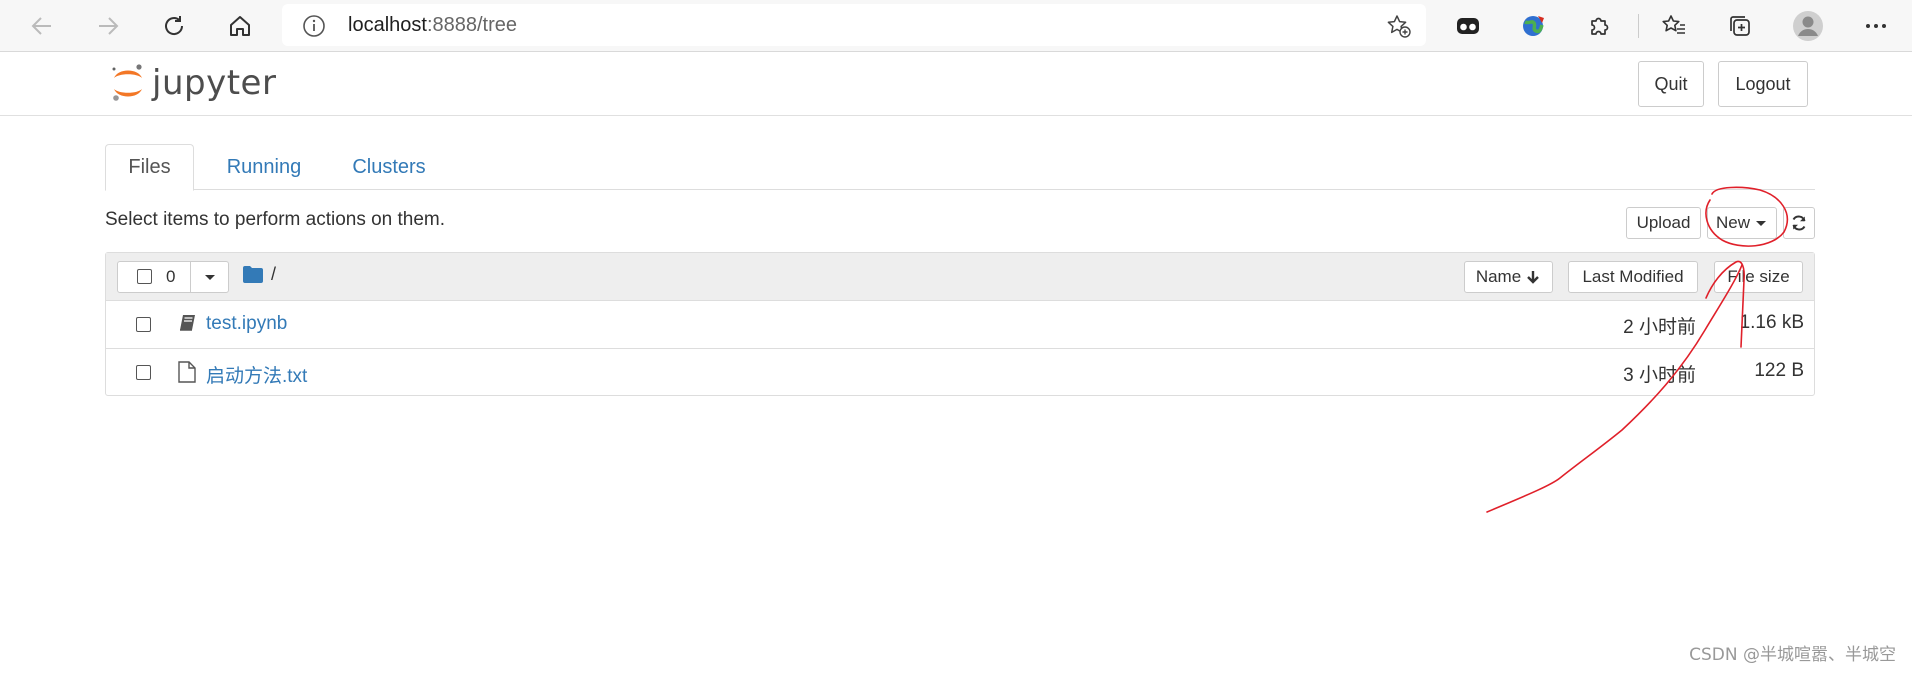 The image size is (1912, 673). What do you see at coordinates (246, 324) in the screenshot?
I see `file-name-link: test.ipynb` at bounding box center [246, 324].